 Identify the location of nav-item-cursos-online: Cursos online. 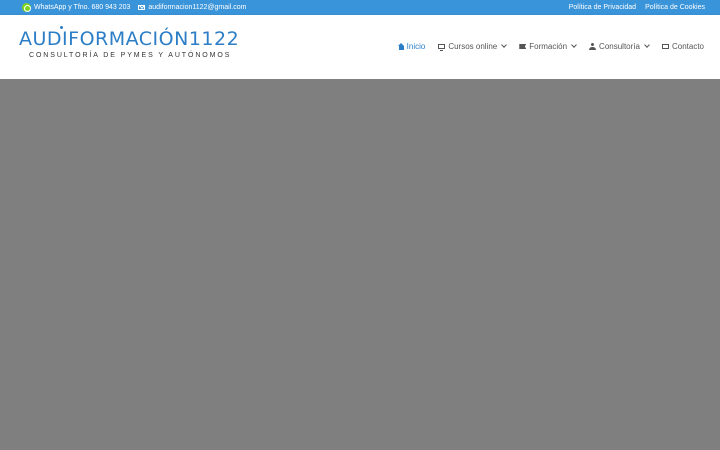
(473, 46).